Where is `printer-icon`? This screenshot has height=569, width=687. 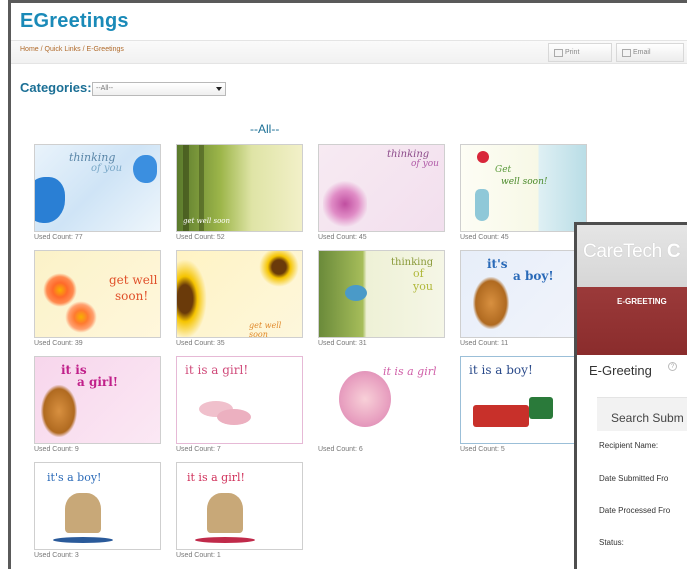 printer-icon is located at coordinates (558, 53).